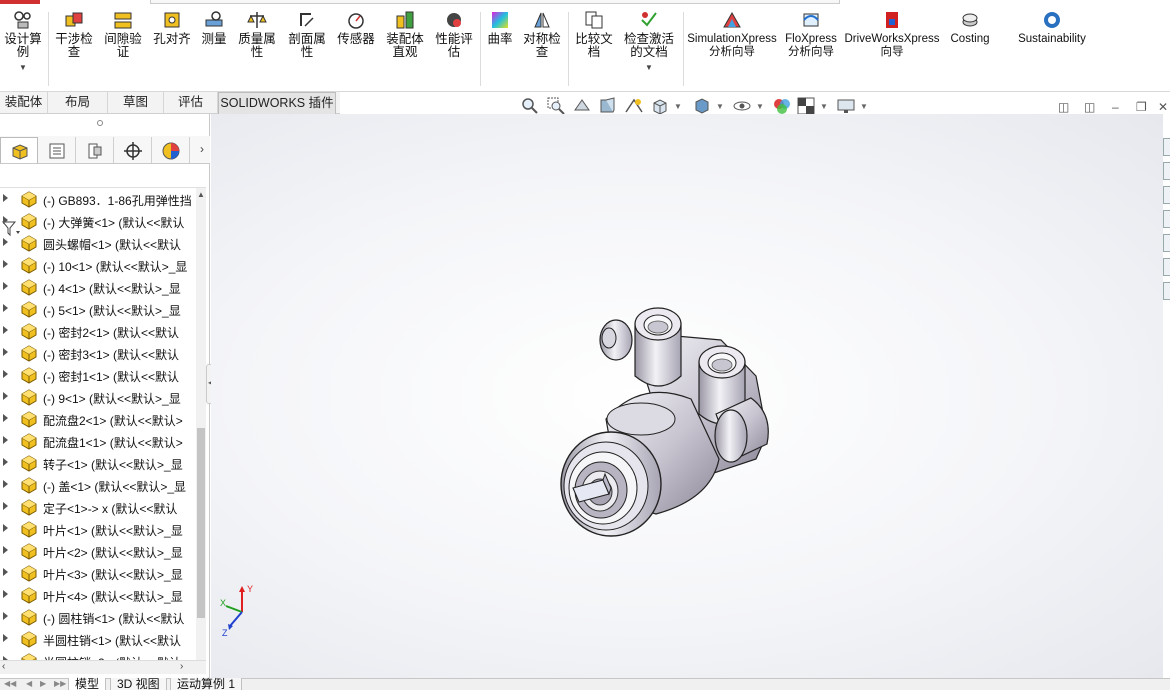 The width and height of the screenshot is (1170, 690). What do you see at coordinates (57, 150) in the screenshot?
I see `tab-property-manager` at bounding box center [57, 150].